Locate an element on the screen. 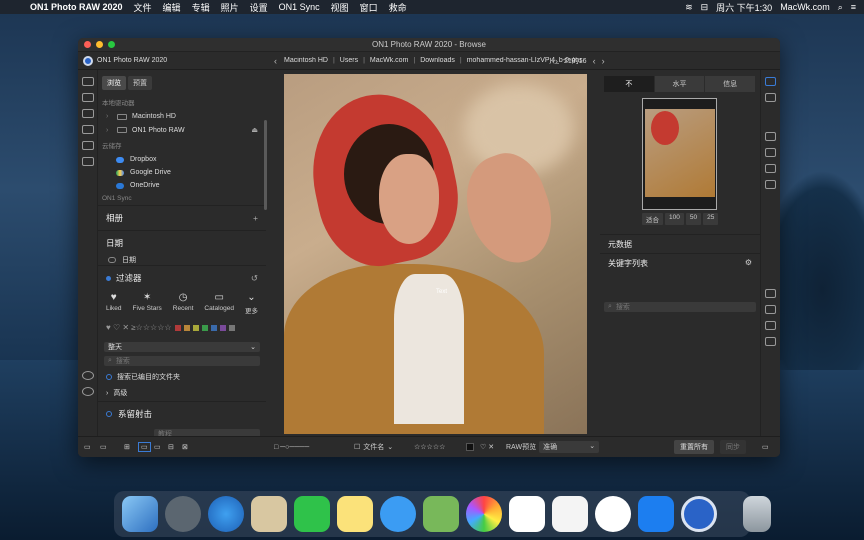 The width and height of the screenshot is (864, 540). launchpad-icon is located at coordinates (183, 514).